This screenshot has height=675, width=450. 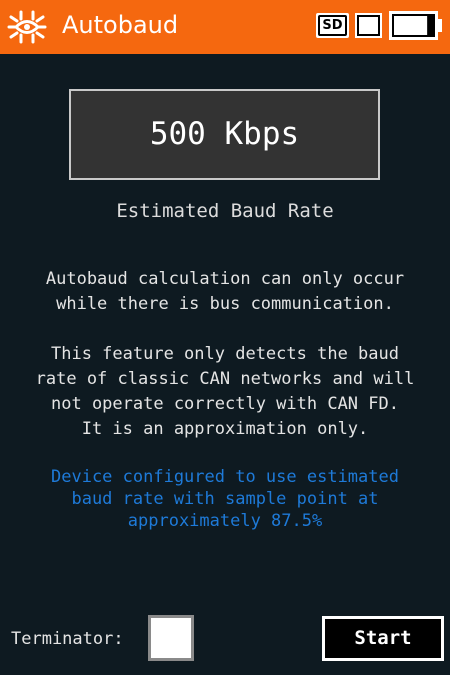 I want to click on header-bar: Autobaud SD, so click(x=225, y=27).